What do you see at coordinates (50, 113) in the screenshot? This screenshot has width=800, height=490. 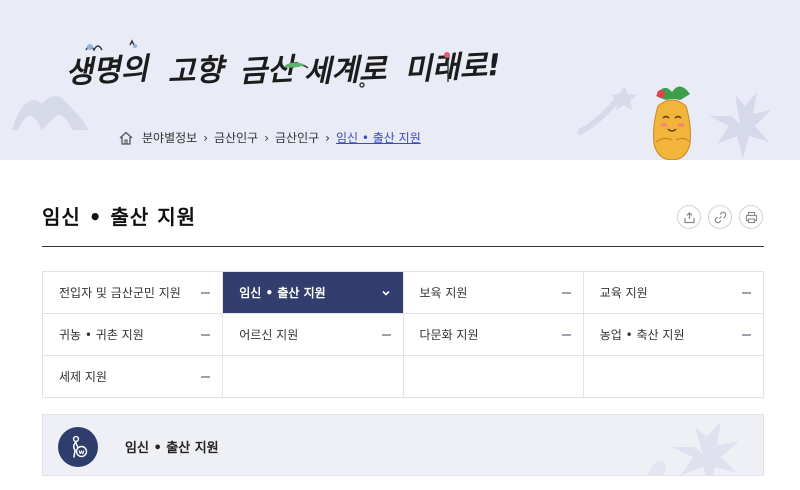 I see `mountain-decoration` at bounding box center [50, 113].